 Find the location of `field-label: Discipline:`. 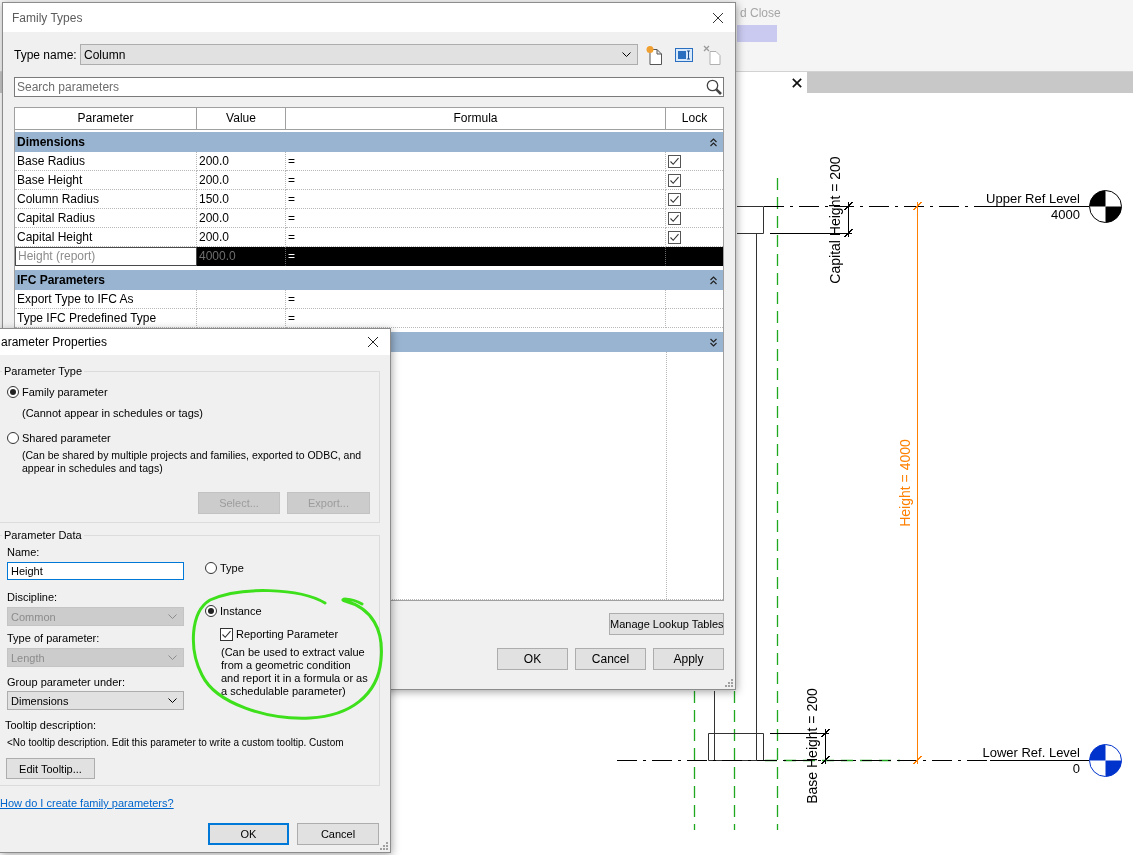

field-label: Discipline: is located at coordinates (33, 597).